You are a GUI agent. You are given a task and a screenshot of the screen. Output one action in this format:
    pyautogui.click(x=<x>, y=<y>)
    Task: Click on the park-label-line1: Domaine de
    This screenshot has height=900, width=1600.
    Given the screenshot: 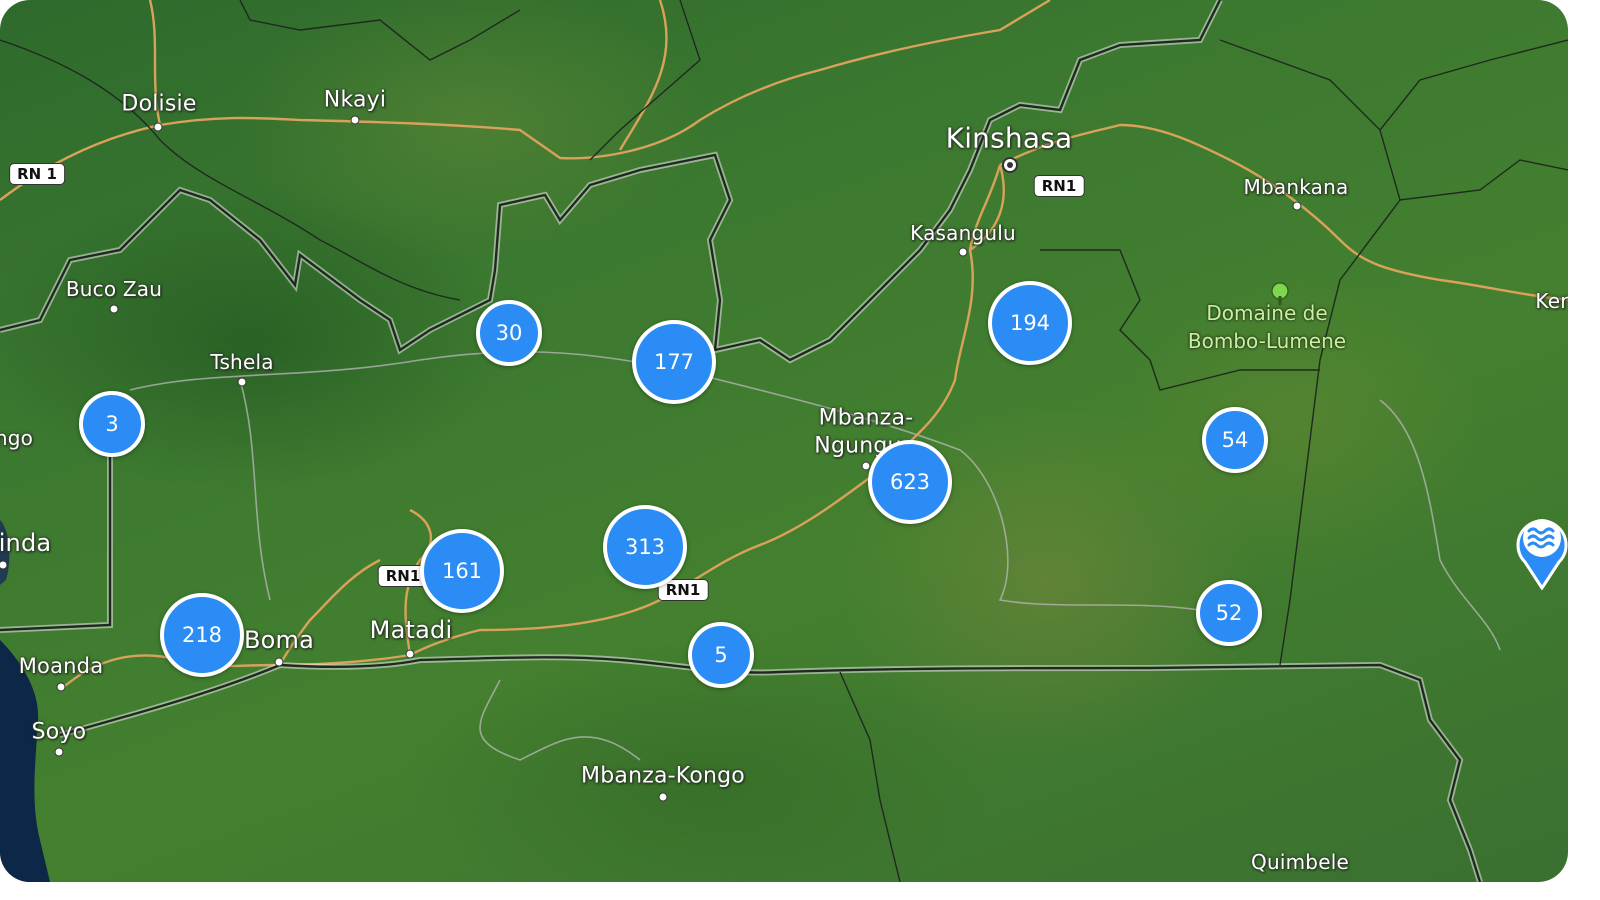 What is the action you would take?
    pyautogui.click(x=1267, y=313)
    